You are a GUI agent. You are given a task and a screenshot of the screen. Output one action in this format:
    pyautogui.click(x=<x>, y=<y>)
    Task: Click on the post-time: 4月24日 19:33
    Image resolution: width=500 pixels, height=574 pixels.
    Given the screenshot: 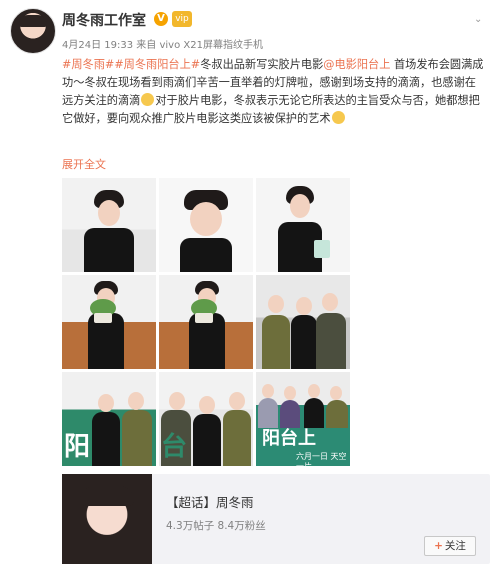 What is the action you would take?
    pyautogui.click(x=98, y=45)
    